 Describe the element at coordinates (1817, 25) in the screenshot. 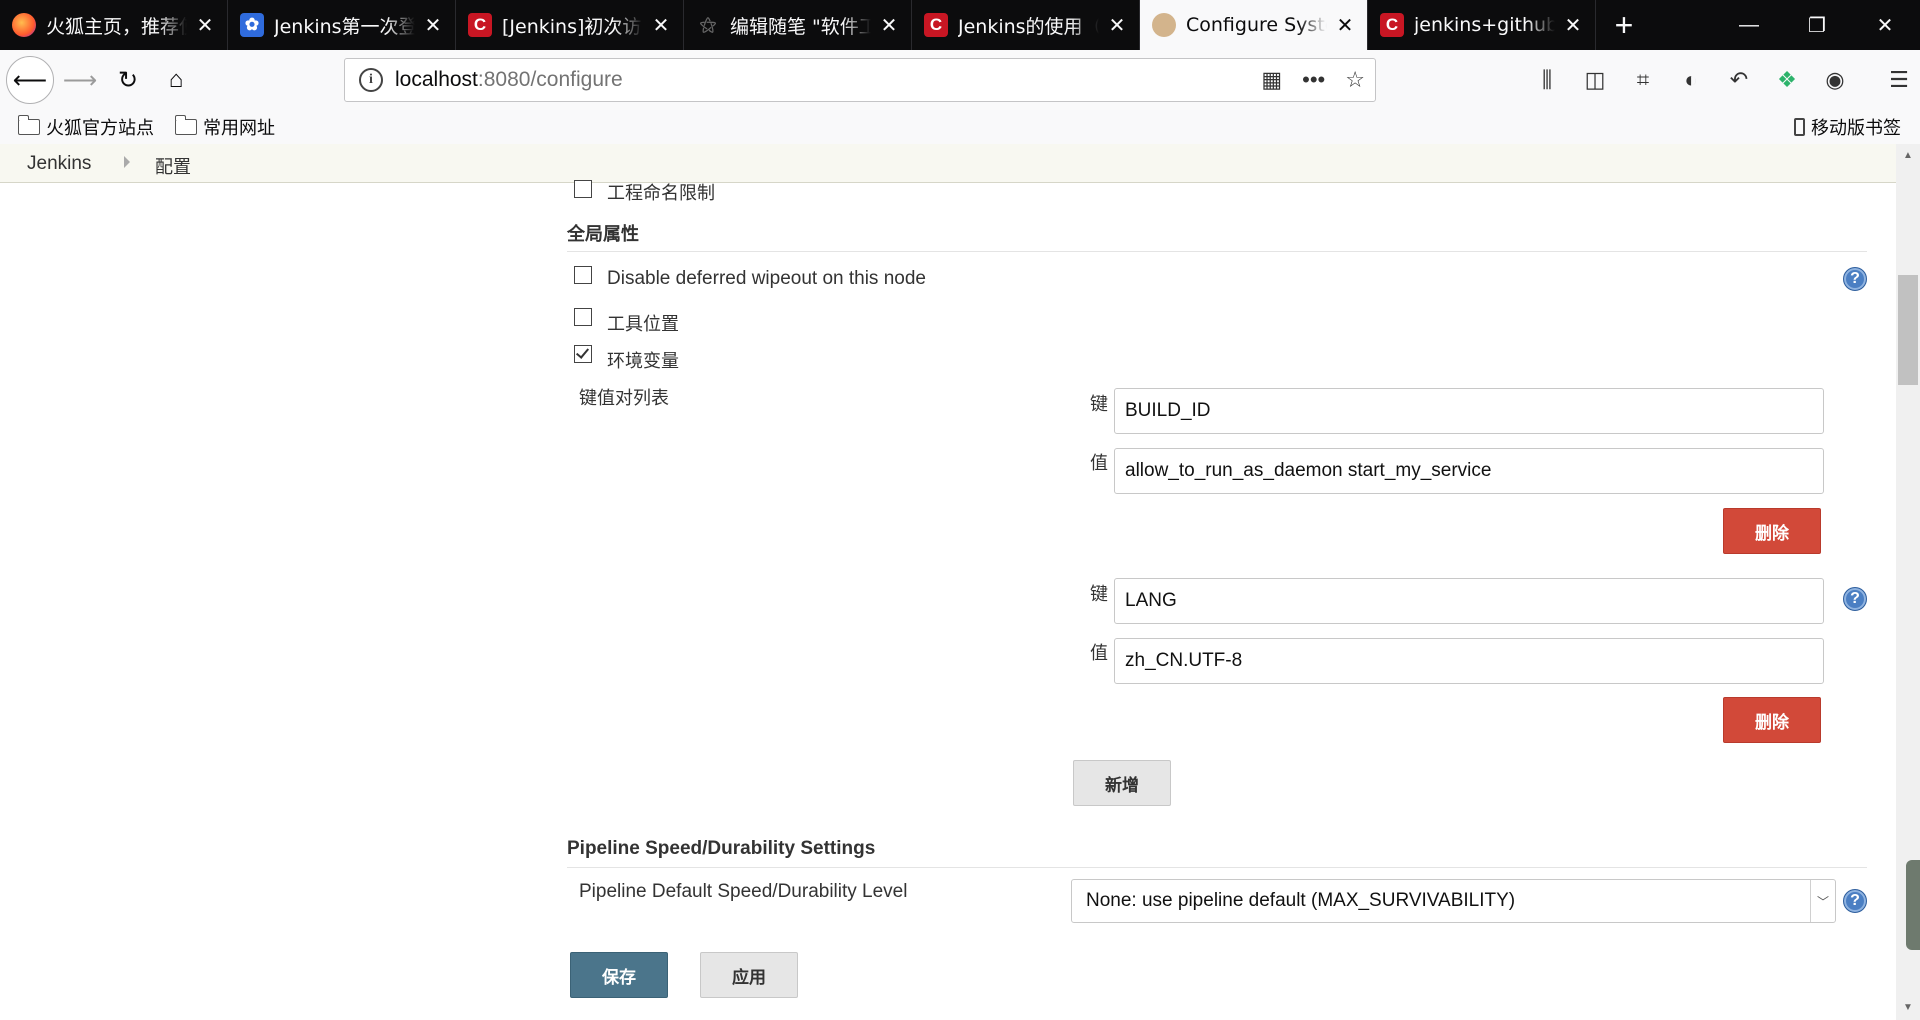

I see `restore-icon: ❐` at that location.